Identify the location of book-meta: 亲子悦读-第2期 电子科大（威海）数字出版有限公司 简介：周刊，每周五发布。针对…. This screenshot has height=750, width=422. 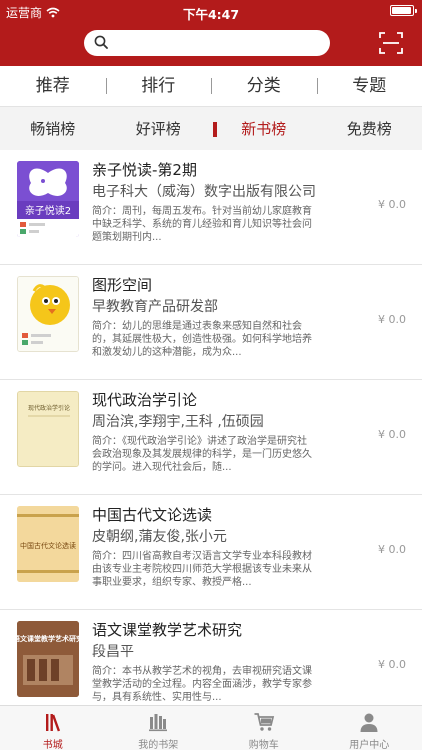
(204, 208).